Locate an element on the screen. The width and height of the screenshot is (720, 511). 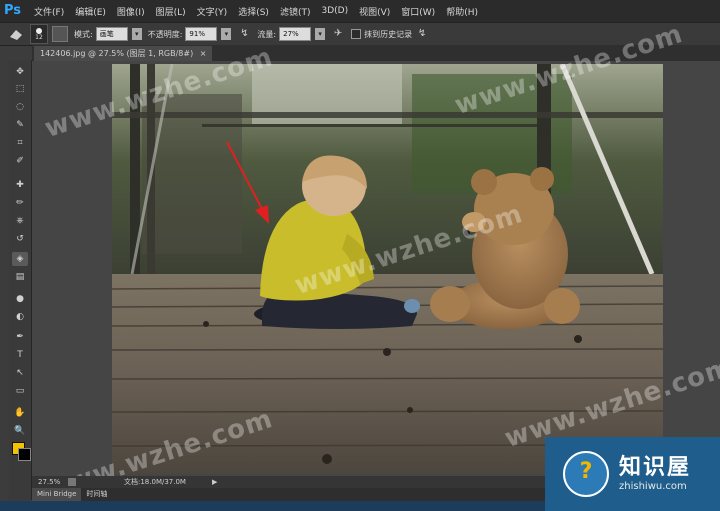
flow-label: 流量: is located at coordinates (267, 34).